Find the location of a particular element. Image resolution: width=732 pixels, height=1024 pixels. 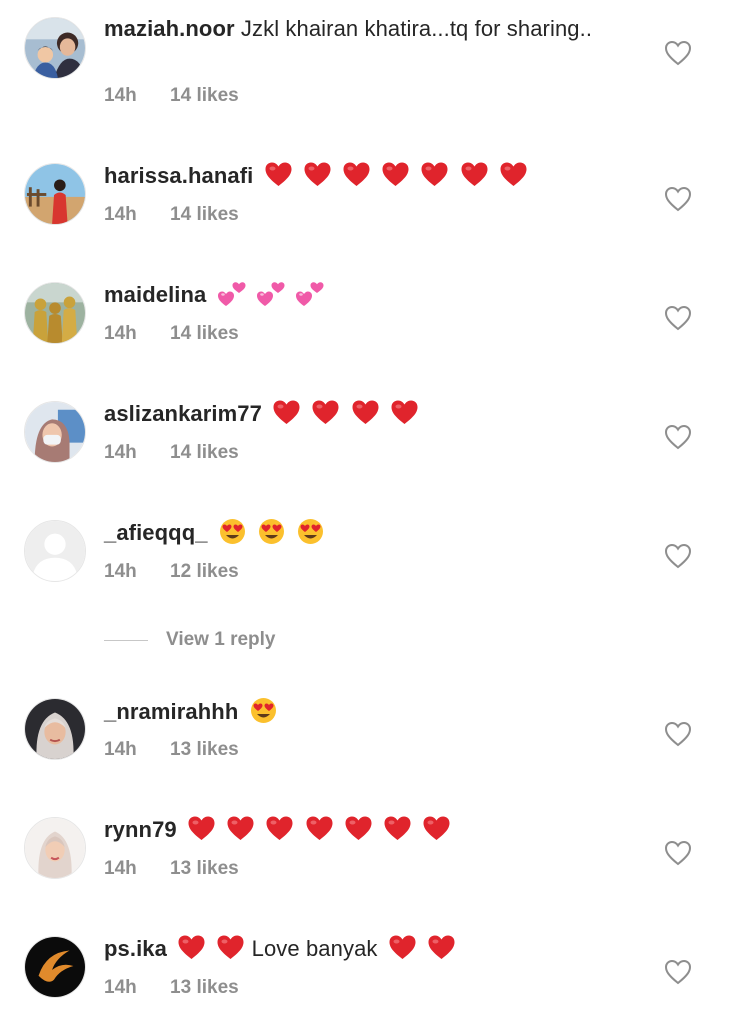

comment-username: maidelina is located at coordinates (155, 294).